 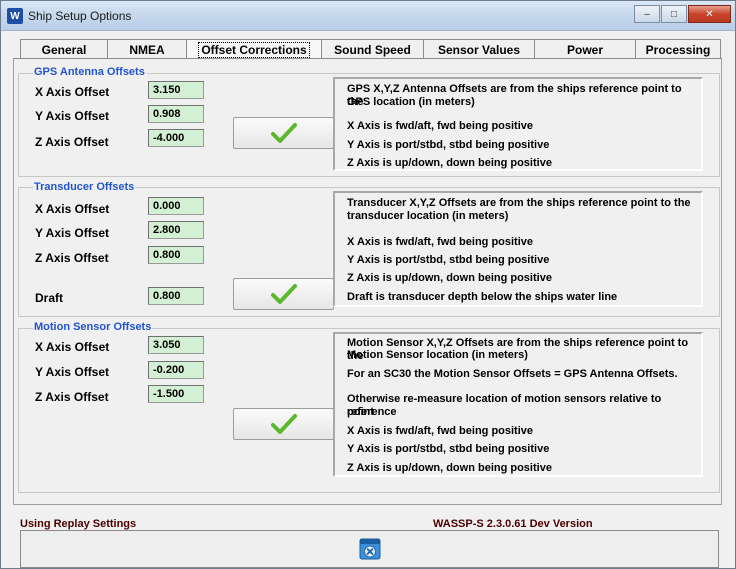 What do you see at coordinates (449, 278) in the screenshot?
I see `transducer-info-line-5: Z Axis is up/down, down being positive` at bounding box center [449, 278].